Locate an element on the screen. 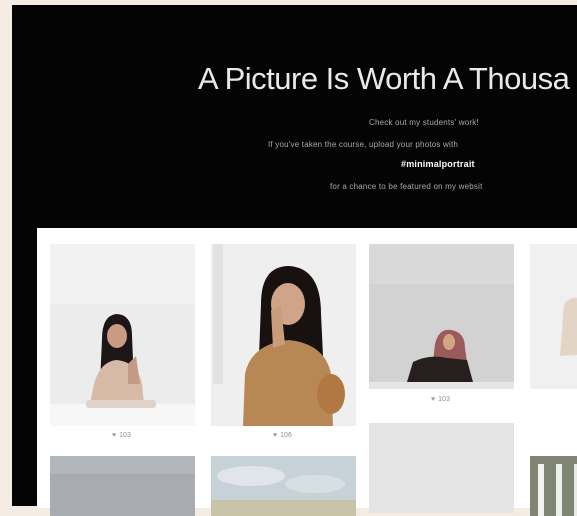 The image size is (577, 516). like-count: ♥ 106 is located at coordinates (282, 435).